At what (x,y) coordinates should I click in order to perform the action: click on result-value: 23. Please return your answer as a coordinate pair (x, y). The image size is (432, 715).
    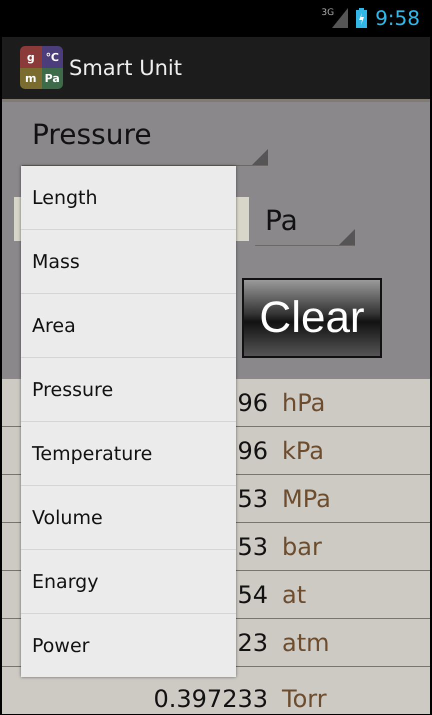
    Looking at the image, I should click on (252, 642).